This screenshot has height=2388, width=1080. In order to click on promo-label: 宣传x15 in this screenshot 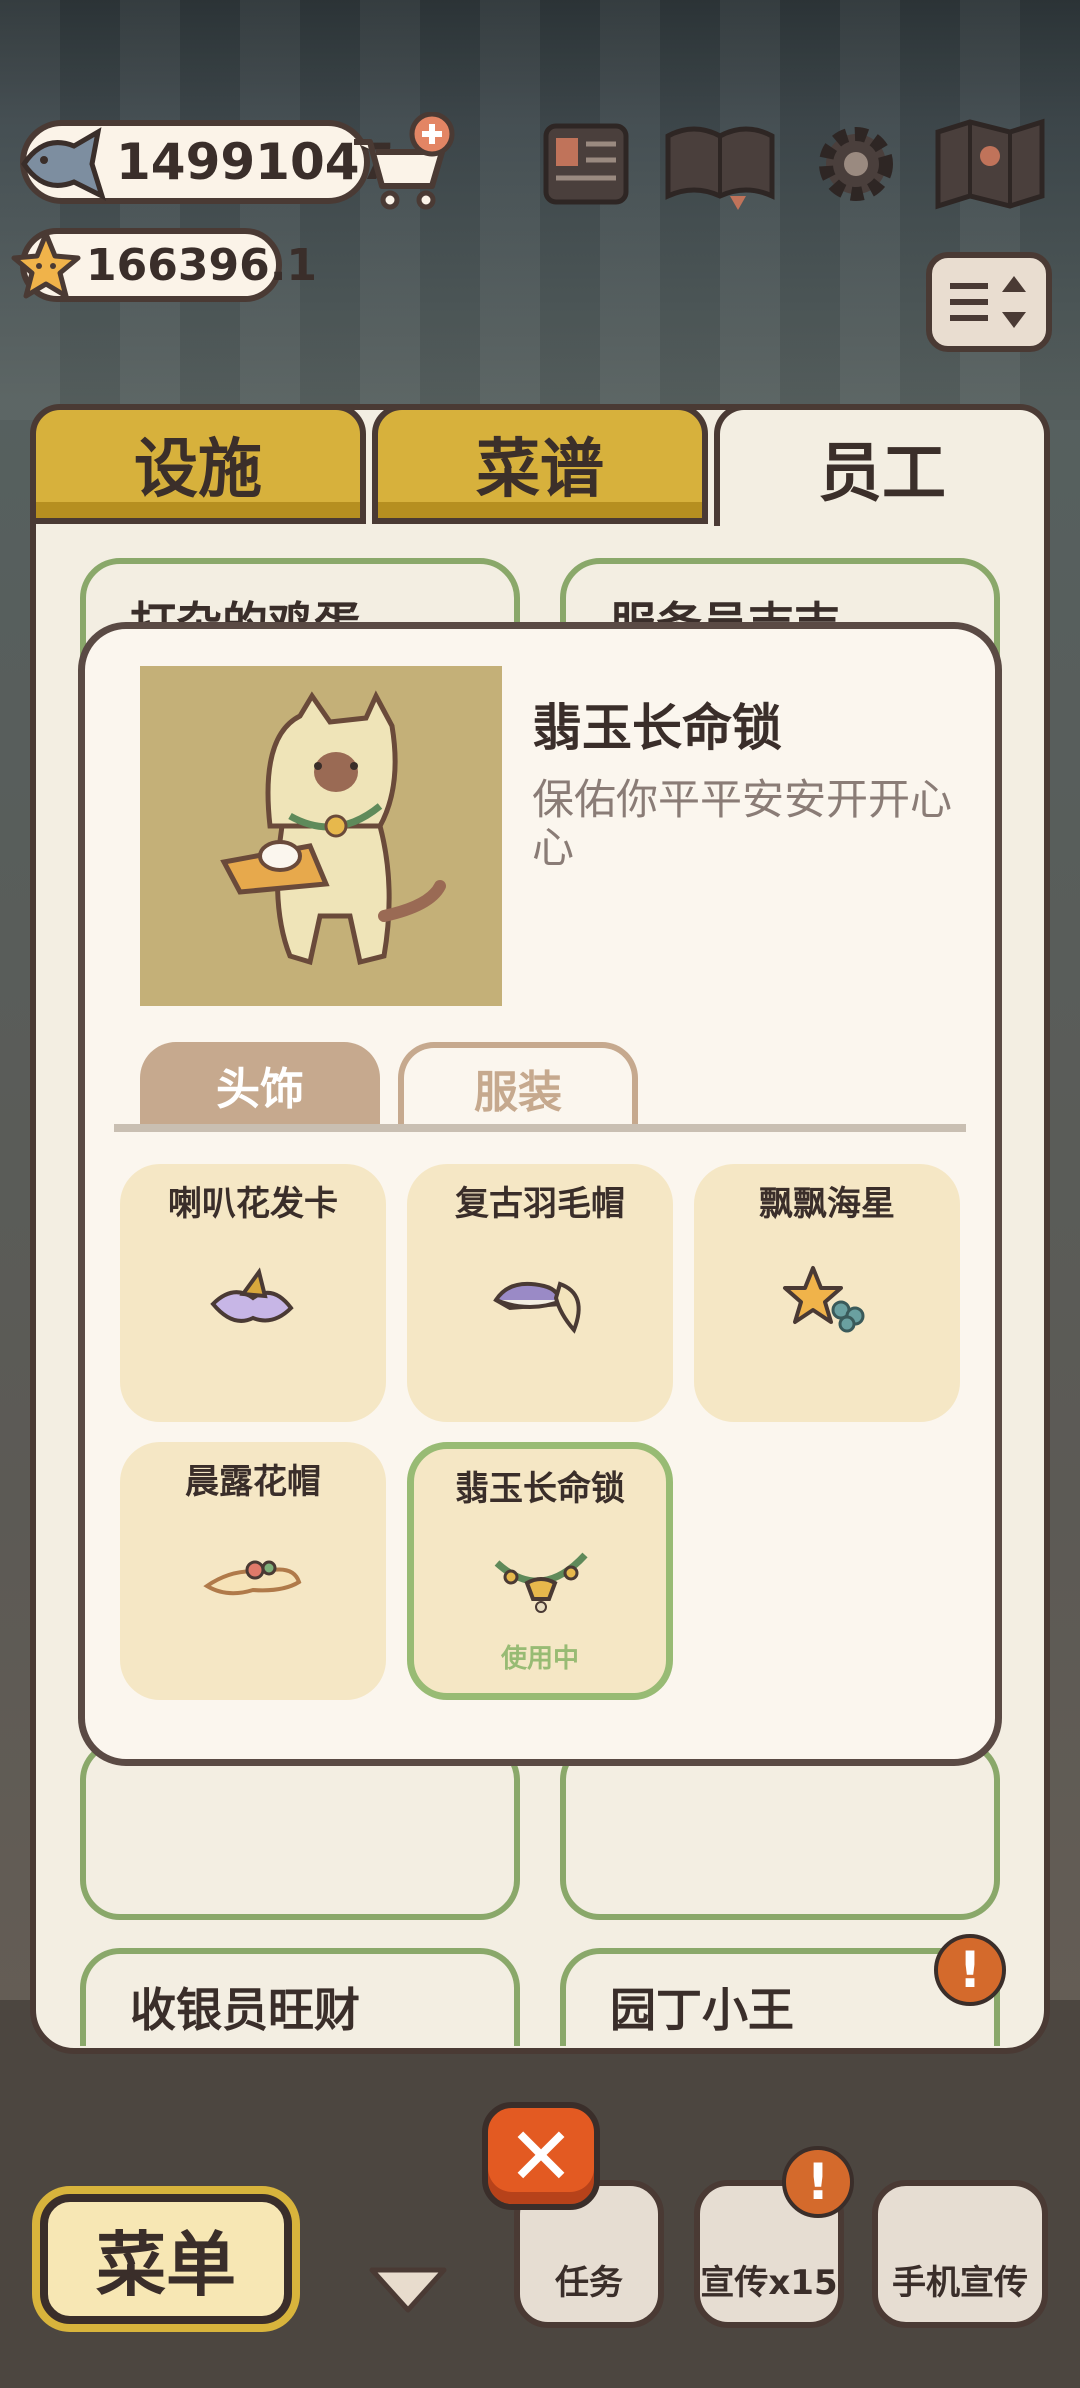, I will do `click(769, 2283)`.